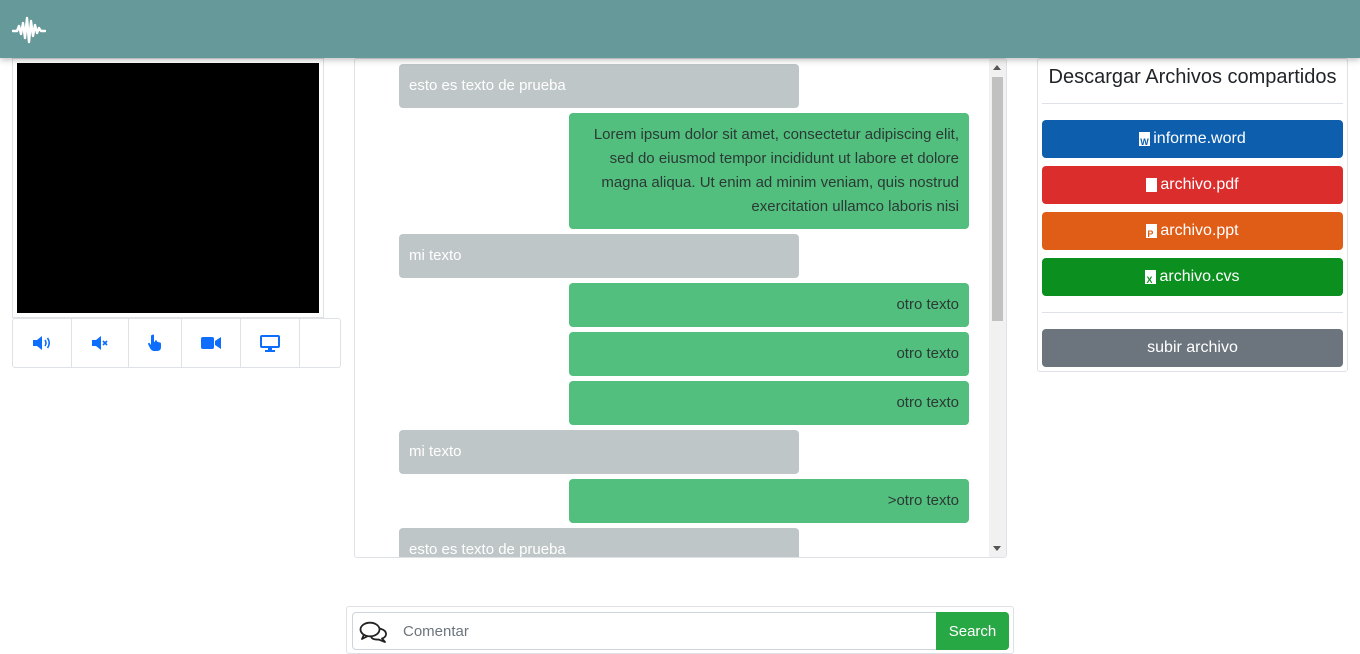  Describe the element at coordinates (320, 343) in the screenshot. I see `empty-control-button` at that location.